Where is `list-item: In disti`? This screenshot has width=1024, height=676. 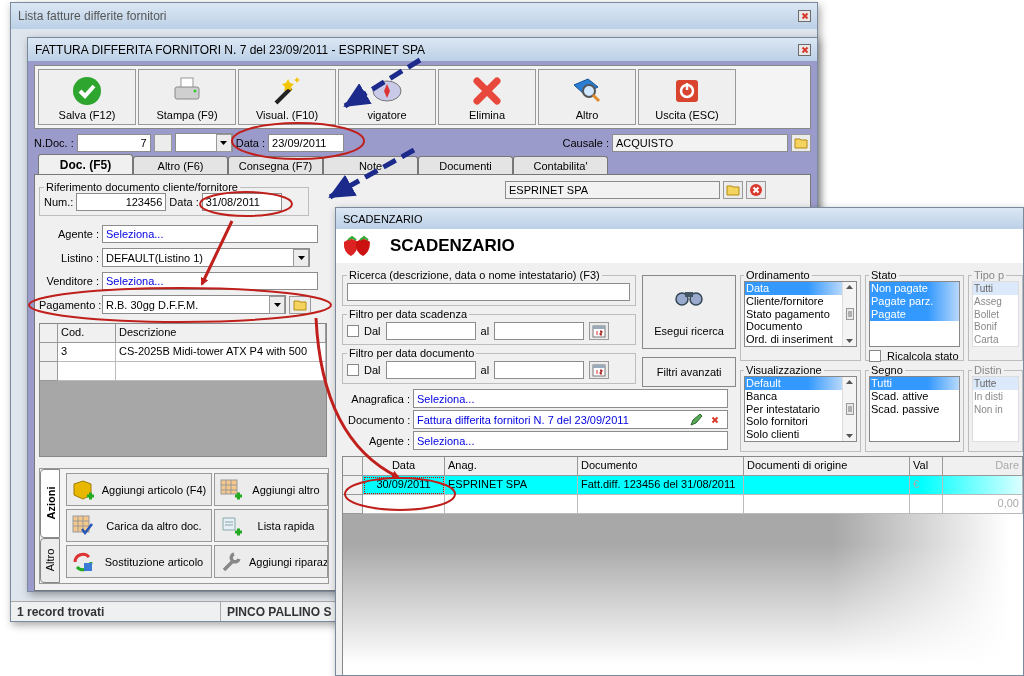 list-item: In disti is located at coordinates (995, 396).